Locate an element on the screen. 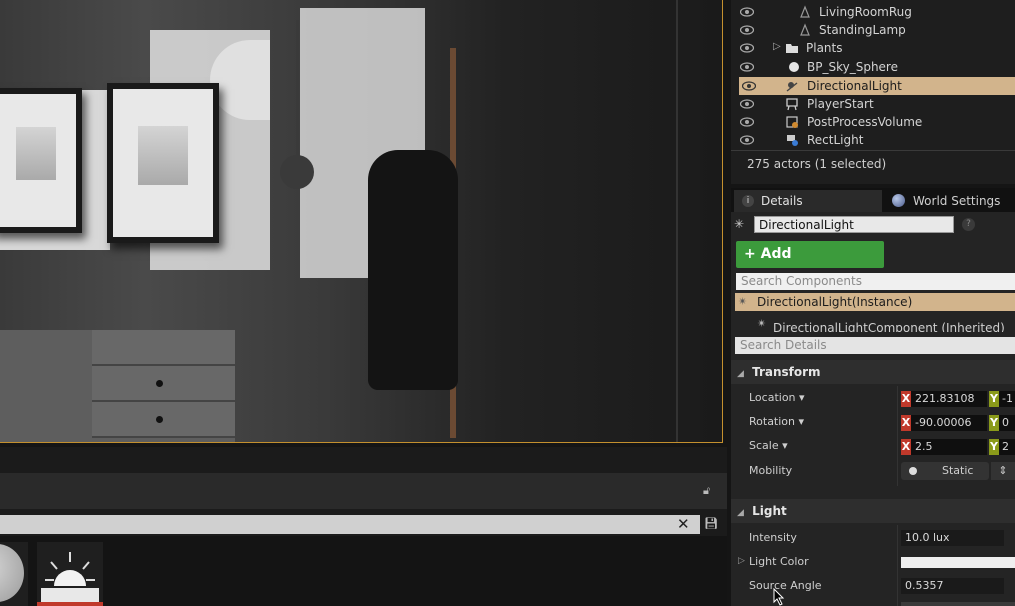 This screenshot has width=1015, height=606. rotation-label: Rotation ▾ is located at coordinates (776, 421).